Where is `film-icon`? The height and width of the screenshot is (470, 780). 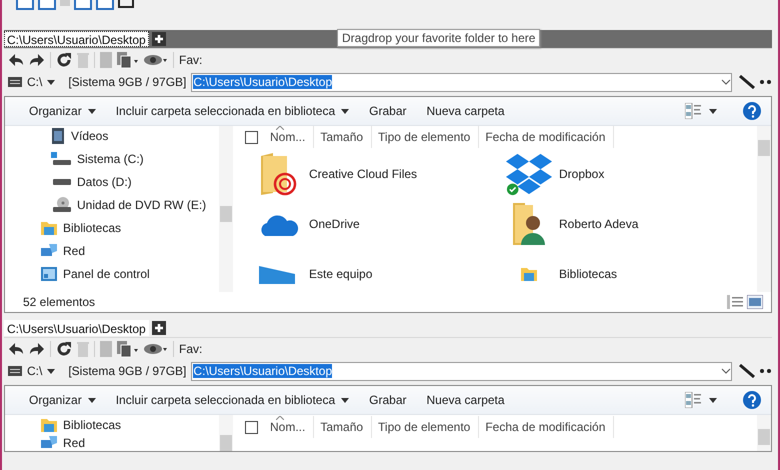
film-icon is located at coordinates (58, 136).